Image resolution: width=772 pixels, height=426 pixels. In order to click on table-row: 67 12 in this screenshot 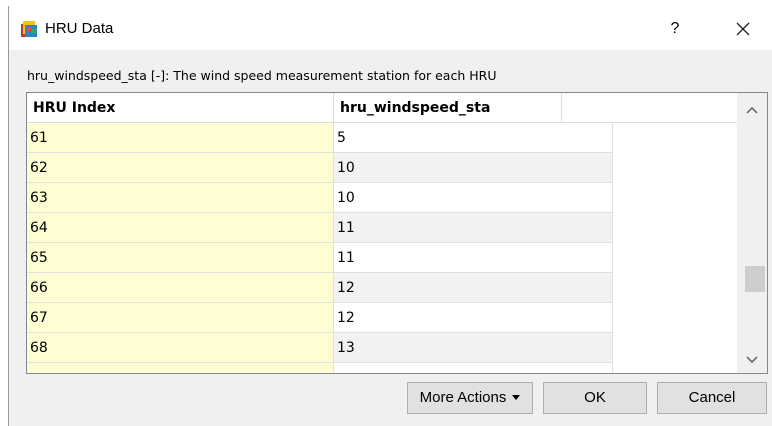, I will do `click(382, 318)`.